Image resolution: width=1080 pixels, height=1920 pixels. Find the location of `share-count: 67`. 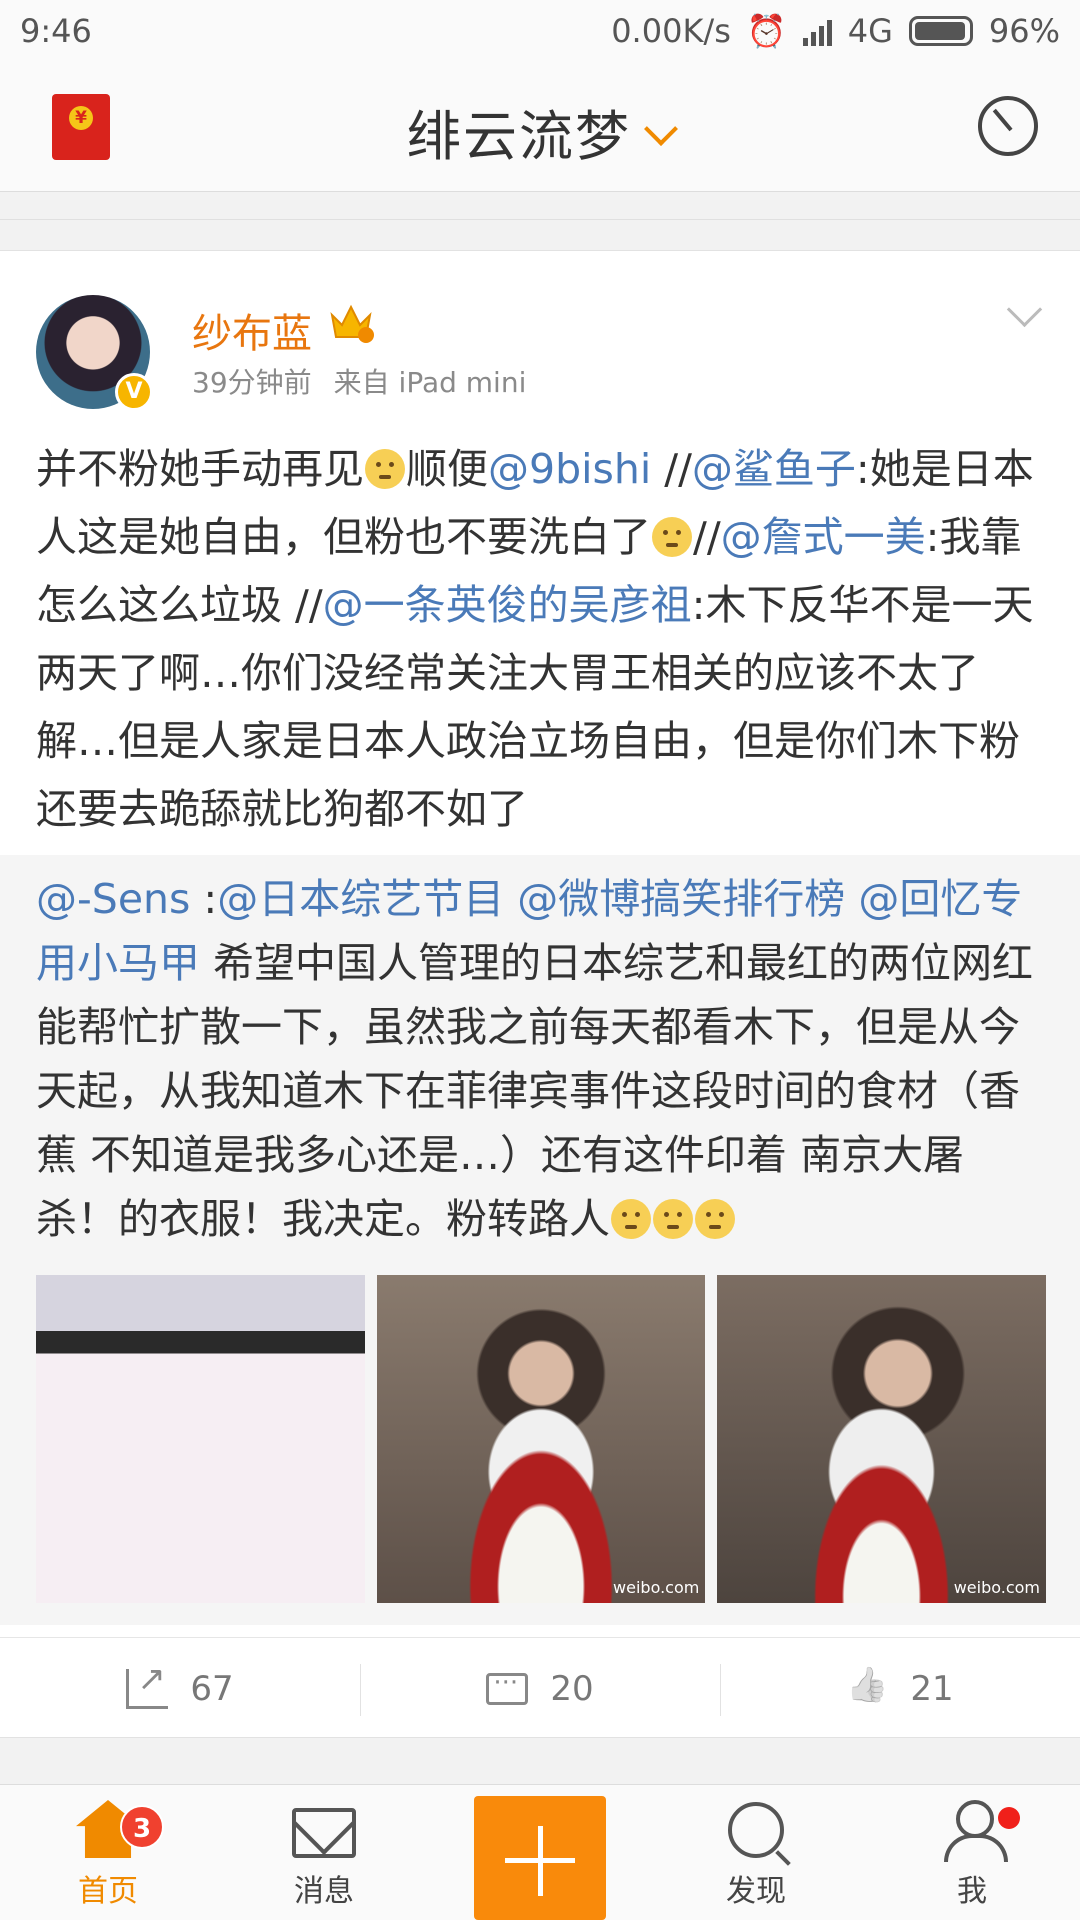

share-count: 67 is located at coordinates (212, 1688).